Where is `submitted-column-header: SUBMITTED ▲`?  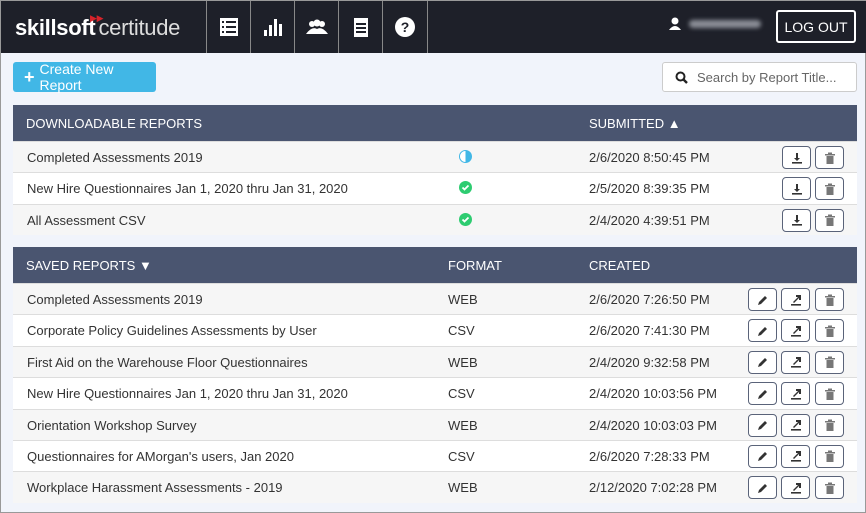 submitted-column-header: SUBMITTED ▲ is located at coordinates (635, 123).